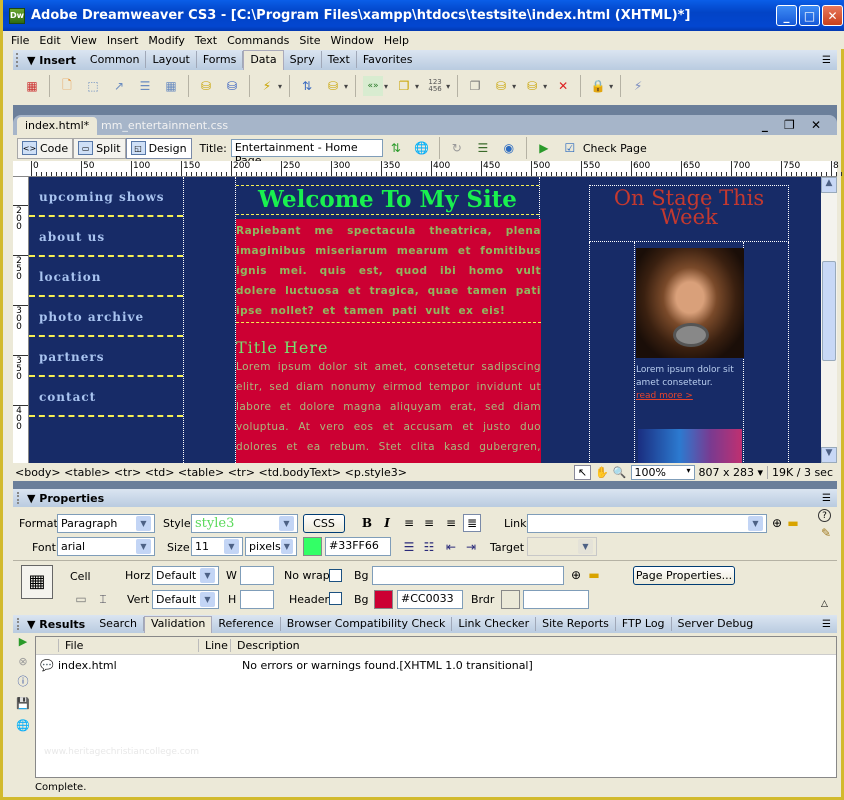  I want to click on insert-tab-forms: Forms, so click(220, 59).